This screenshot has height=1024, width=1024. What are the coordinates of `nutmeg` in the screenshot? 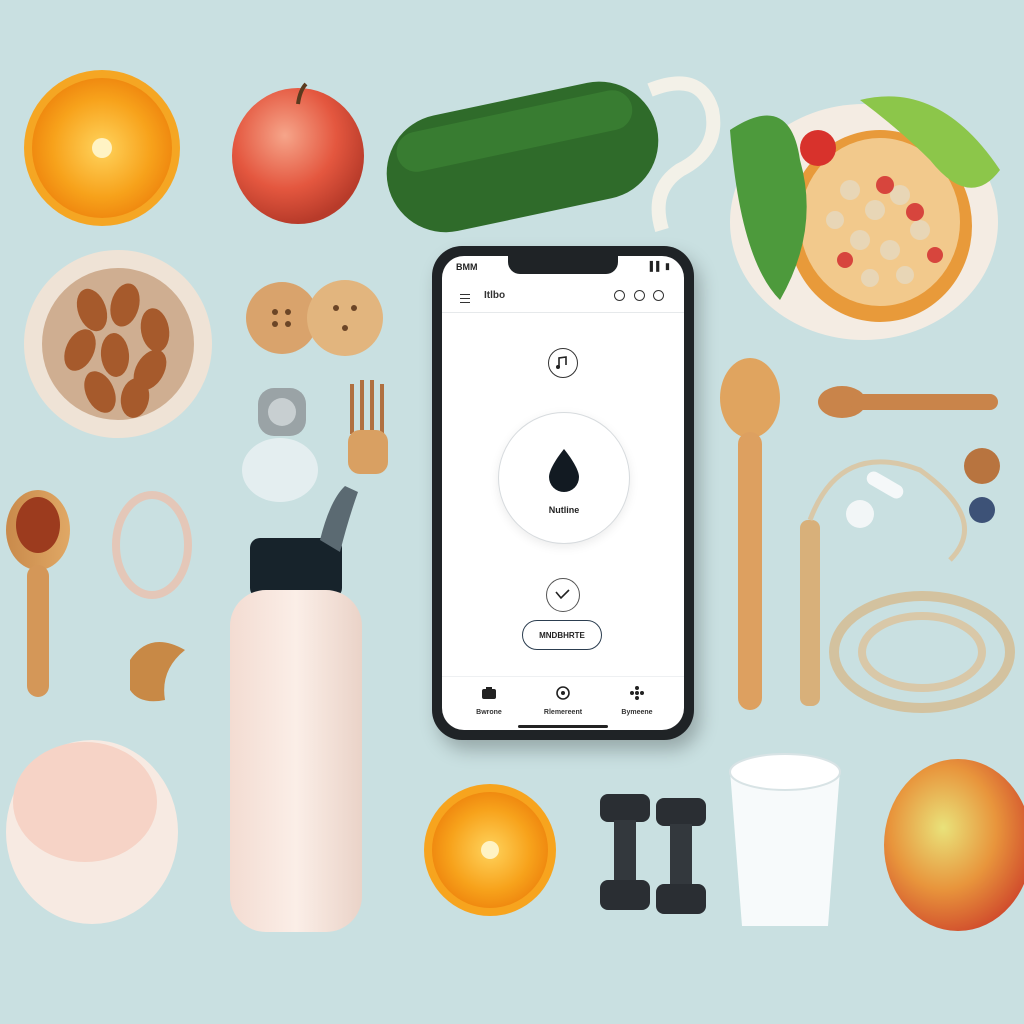 It's located at (982, 466).